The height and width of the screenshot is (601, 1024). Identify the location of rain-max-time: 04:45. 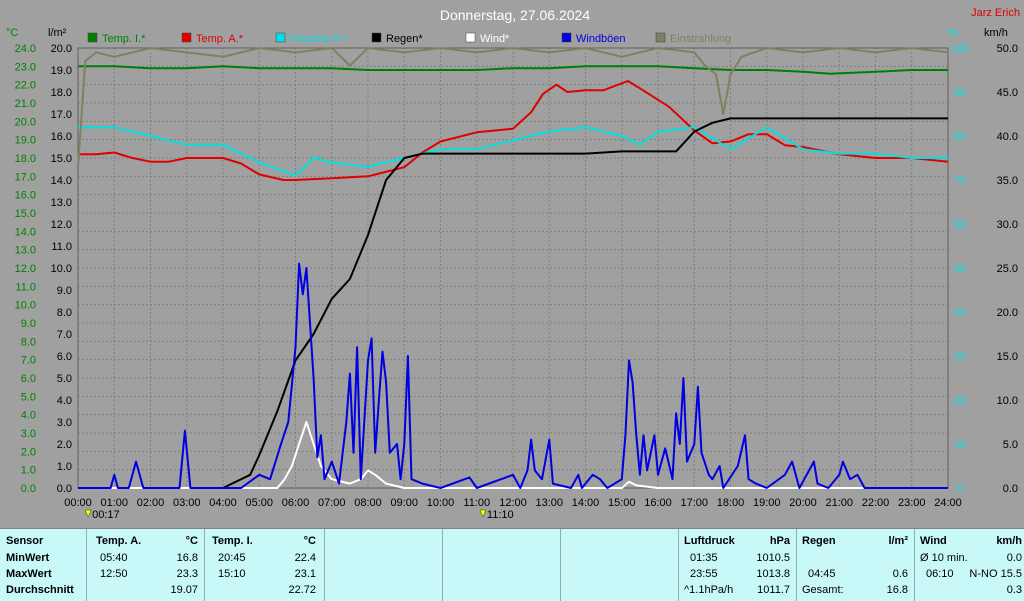
(822, 574).